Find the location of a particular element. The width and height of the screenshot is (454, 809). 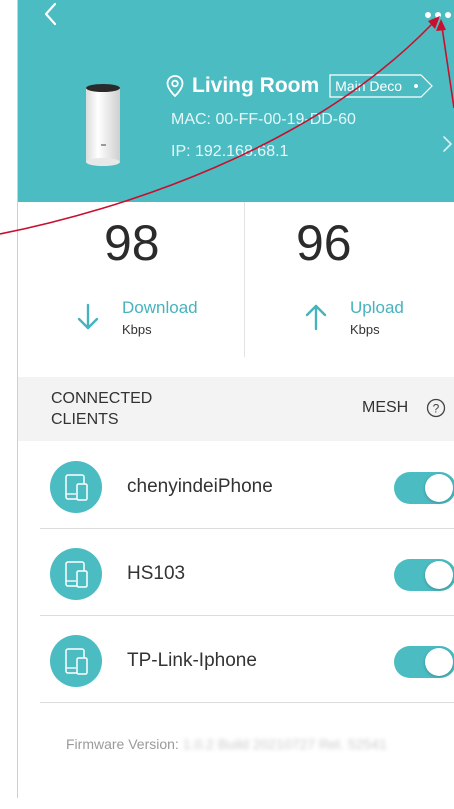

location-row: Living Room Main Deco is located at coordinates (300, 86).